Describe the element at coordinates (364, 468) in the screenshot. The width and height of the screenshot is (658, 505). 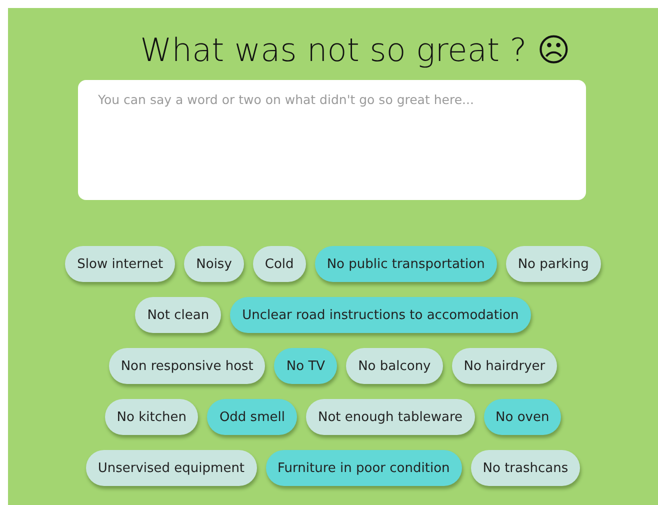
I see `tag-chip: Furniture in poor condition` at that location.